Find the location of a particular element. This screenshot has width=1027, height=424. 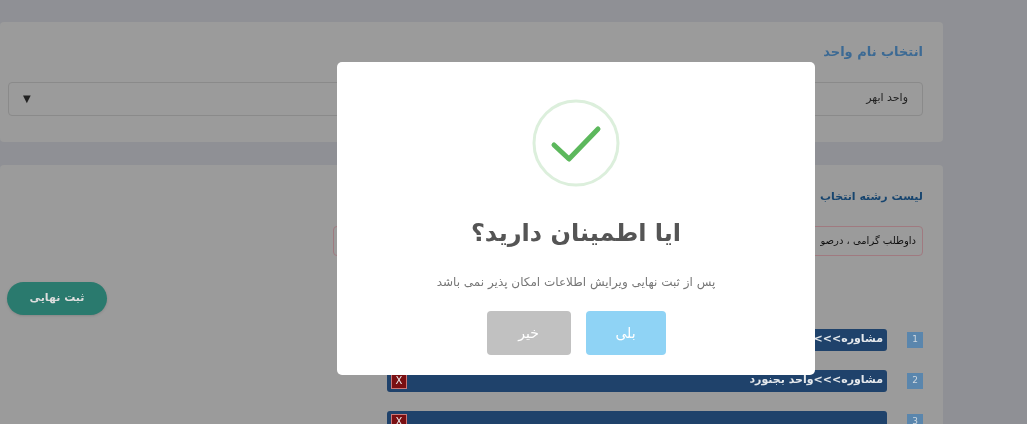

dialog-message: پس از ثبت نهایی ویرایش اطلاعات امکان پذیر نمی باشد is located at coordinates (576, 282).